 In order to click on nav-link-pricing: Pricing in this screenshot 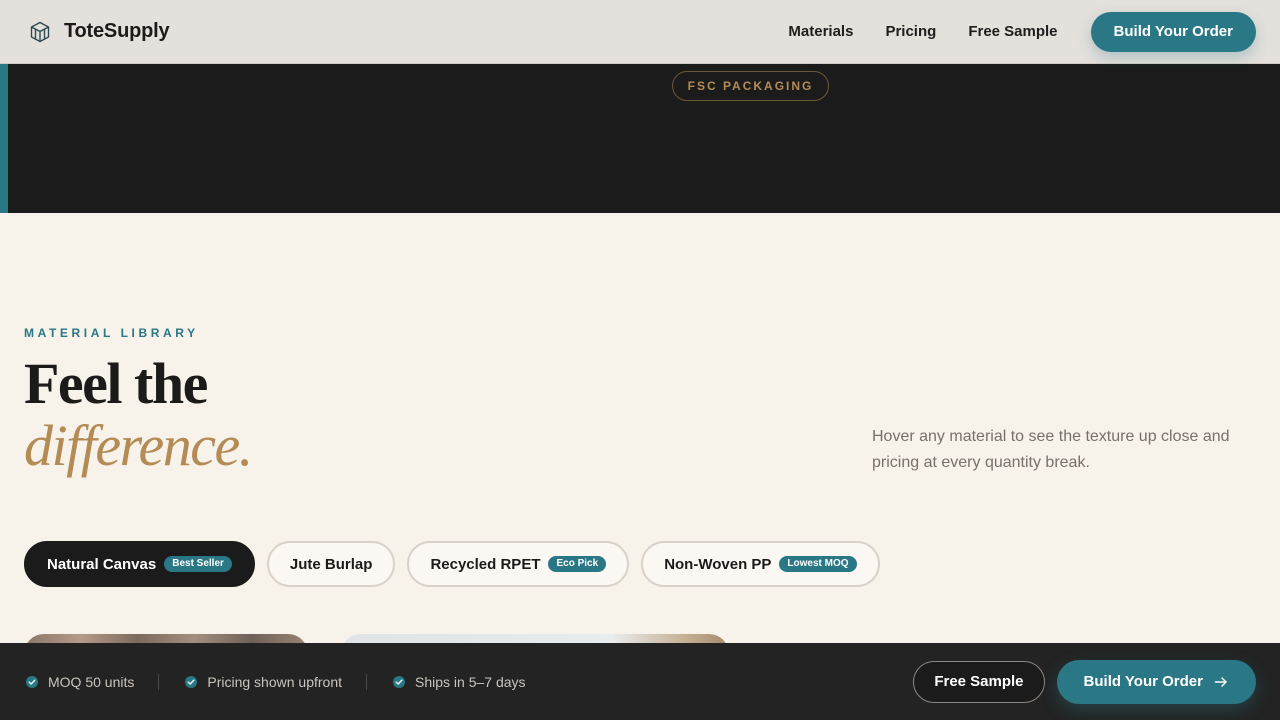, I will do `click(910, 31)`.